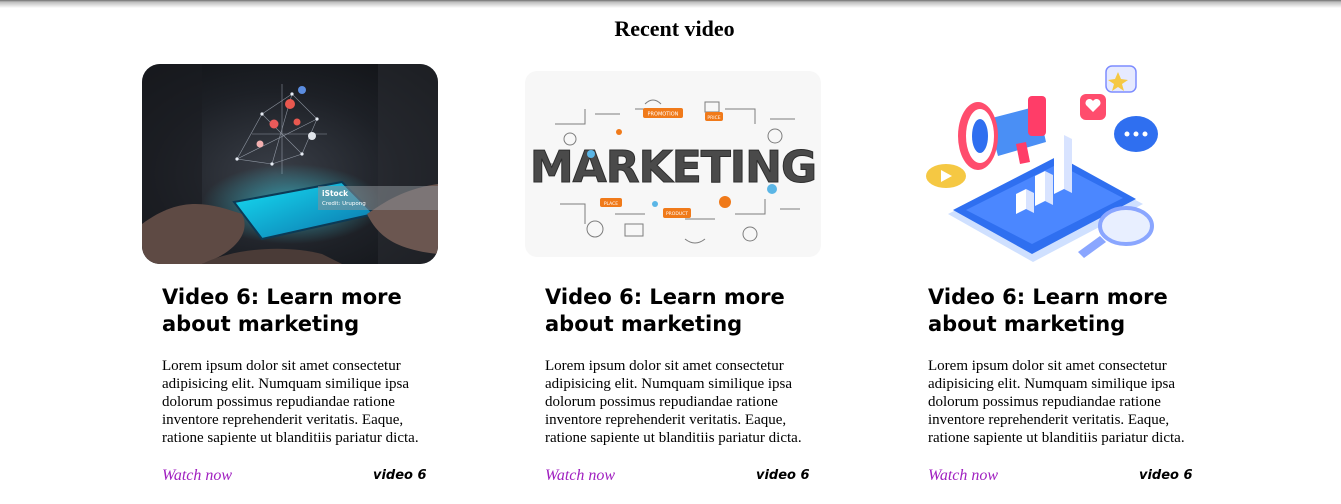  I want to click on video-thumbnail: iStock Credit: Urupong, so click(290, 164).